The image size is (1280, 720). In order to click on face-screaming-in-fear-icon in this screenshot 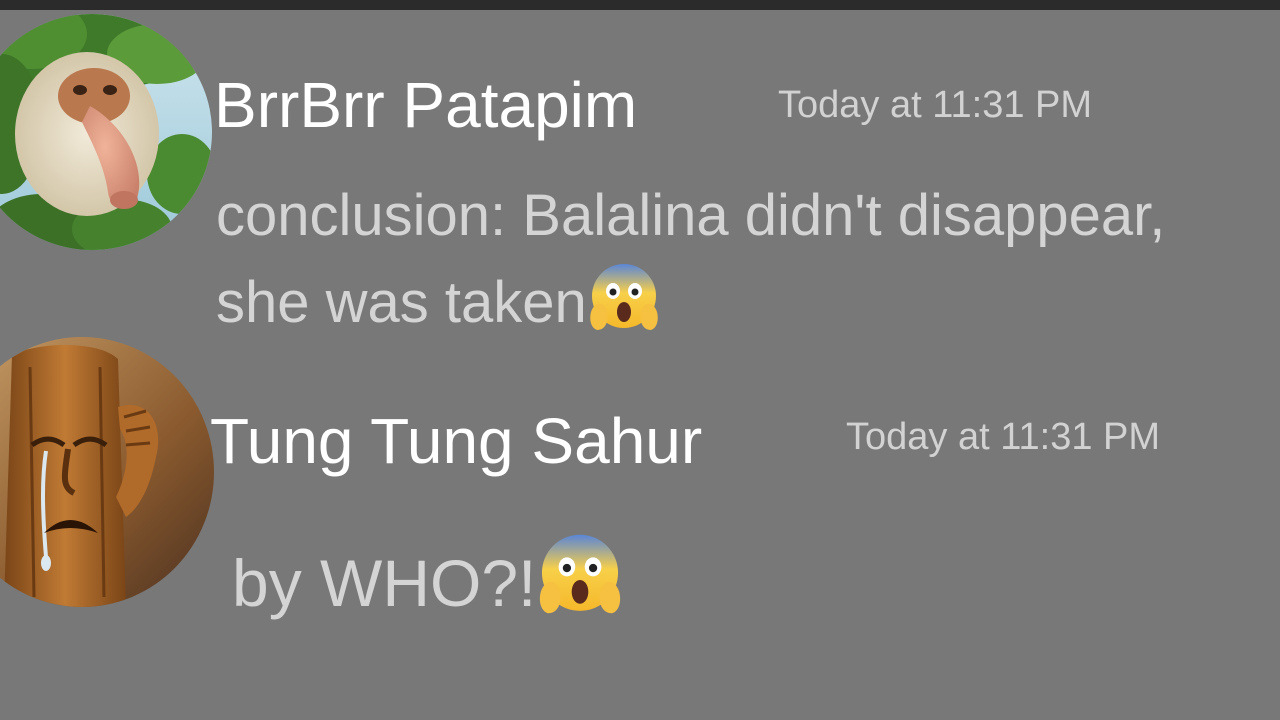, I will do `click(580, 581)`.